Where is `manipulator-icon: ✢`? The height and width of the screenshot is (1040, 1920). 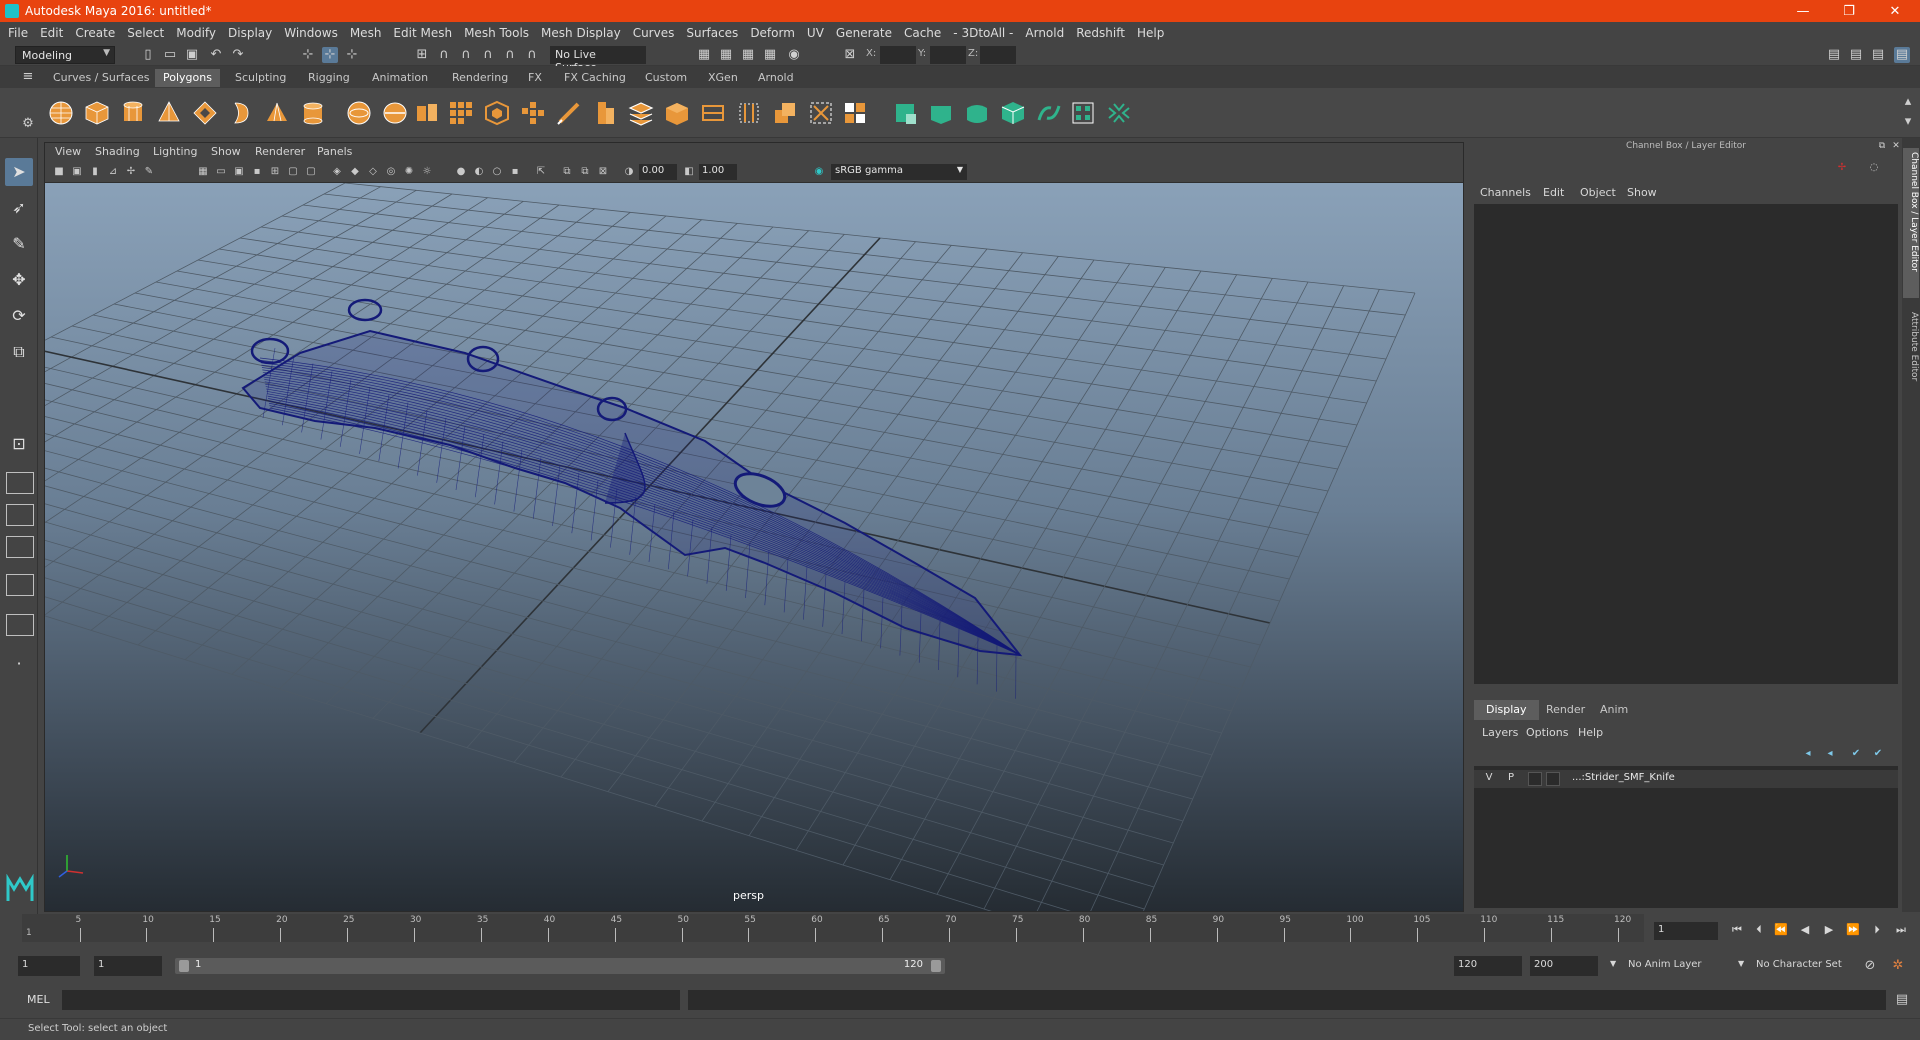
manipulator-icon: ✢ is located at coordinates (1842, 168).